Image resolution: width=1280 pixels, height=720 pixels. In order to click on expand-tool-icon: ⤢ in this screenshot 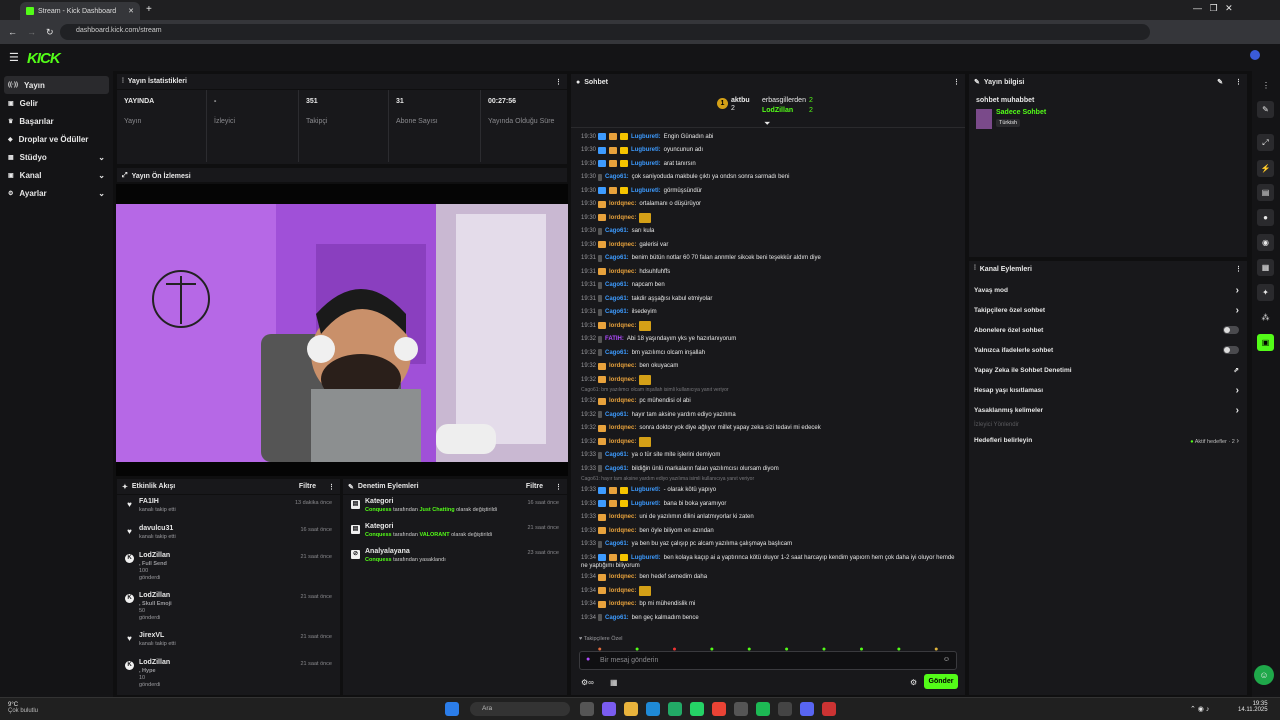, I will do `click(1265, 142)`.